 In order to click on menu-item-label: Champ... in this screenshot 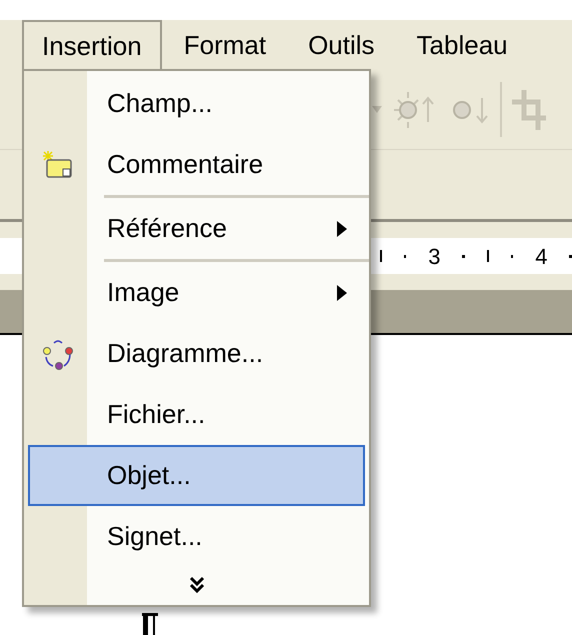, I will do `click(160, 103)`.